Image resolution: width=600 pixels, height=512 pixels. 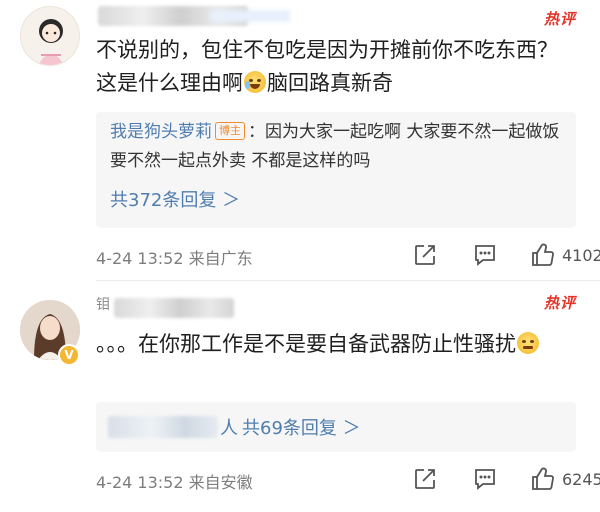 I want to click on username-blurred-extra, so click(x=250, y=16).